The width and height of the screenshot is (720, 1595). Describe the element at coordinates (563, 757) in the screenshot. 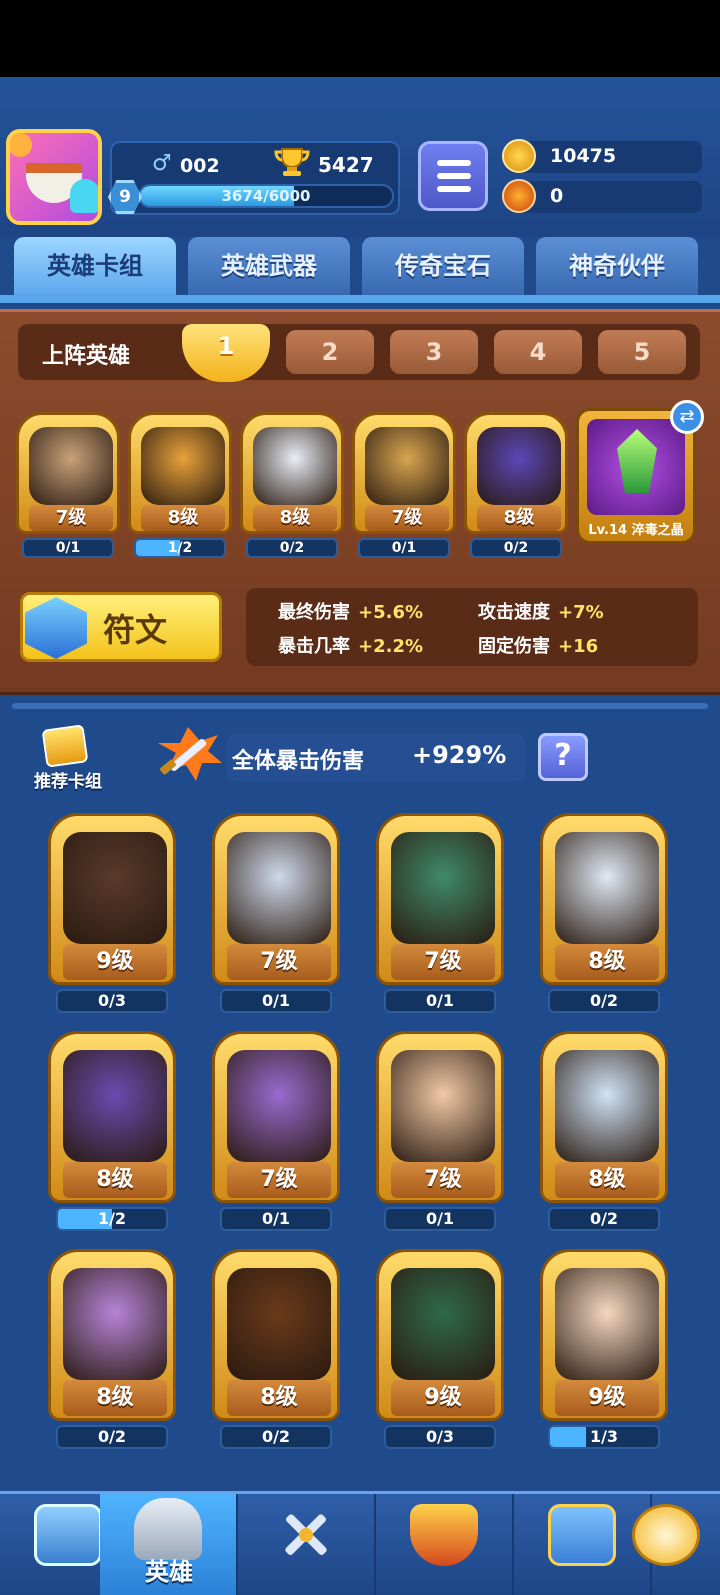

I see `help-button: ?` at that location.